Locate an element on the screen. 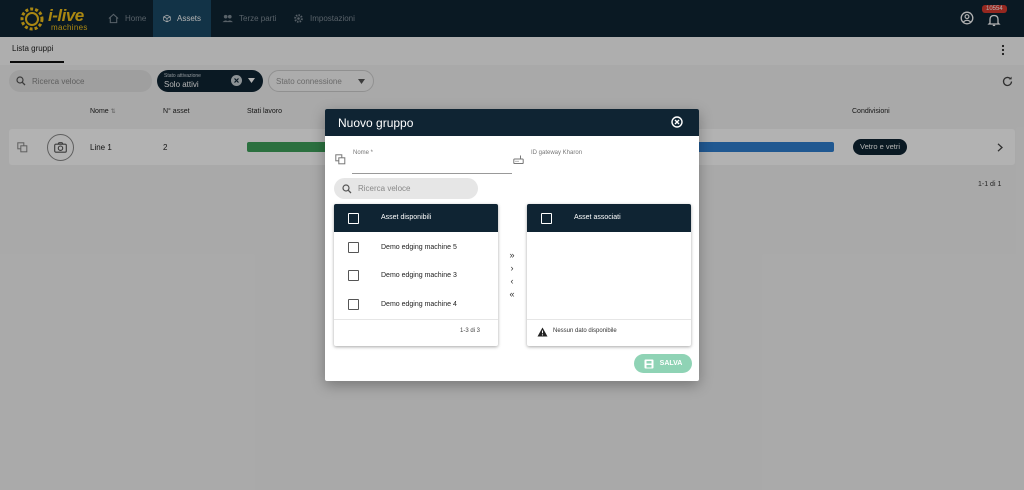 Image resolution: width=1024 pixels, height=490 pixels. close-icon is located at coordinates (677, 122).